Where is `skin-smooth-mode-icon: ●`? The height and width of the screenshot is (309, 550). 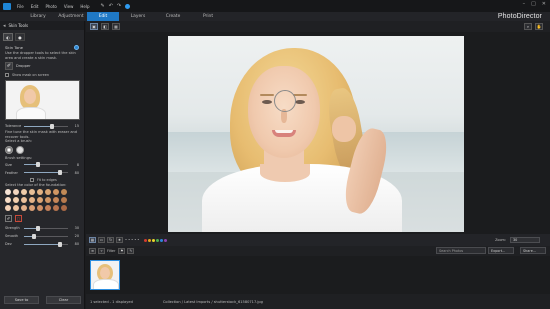
skin-smooth-mode-icon: ● is located at coordinates (20, 37).